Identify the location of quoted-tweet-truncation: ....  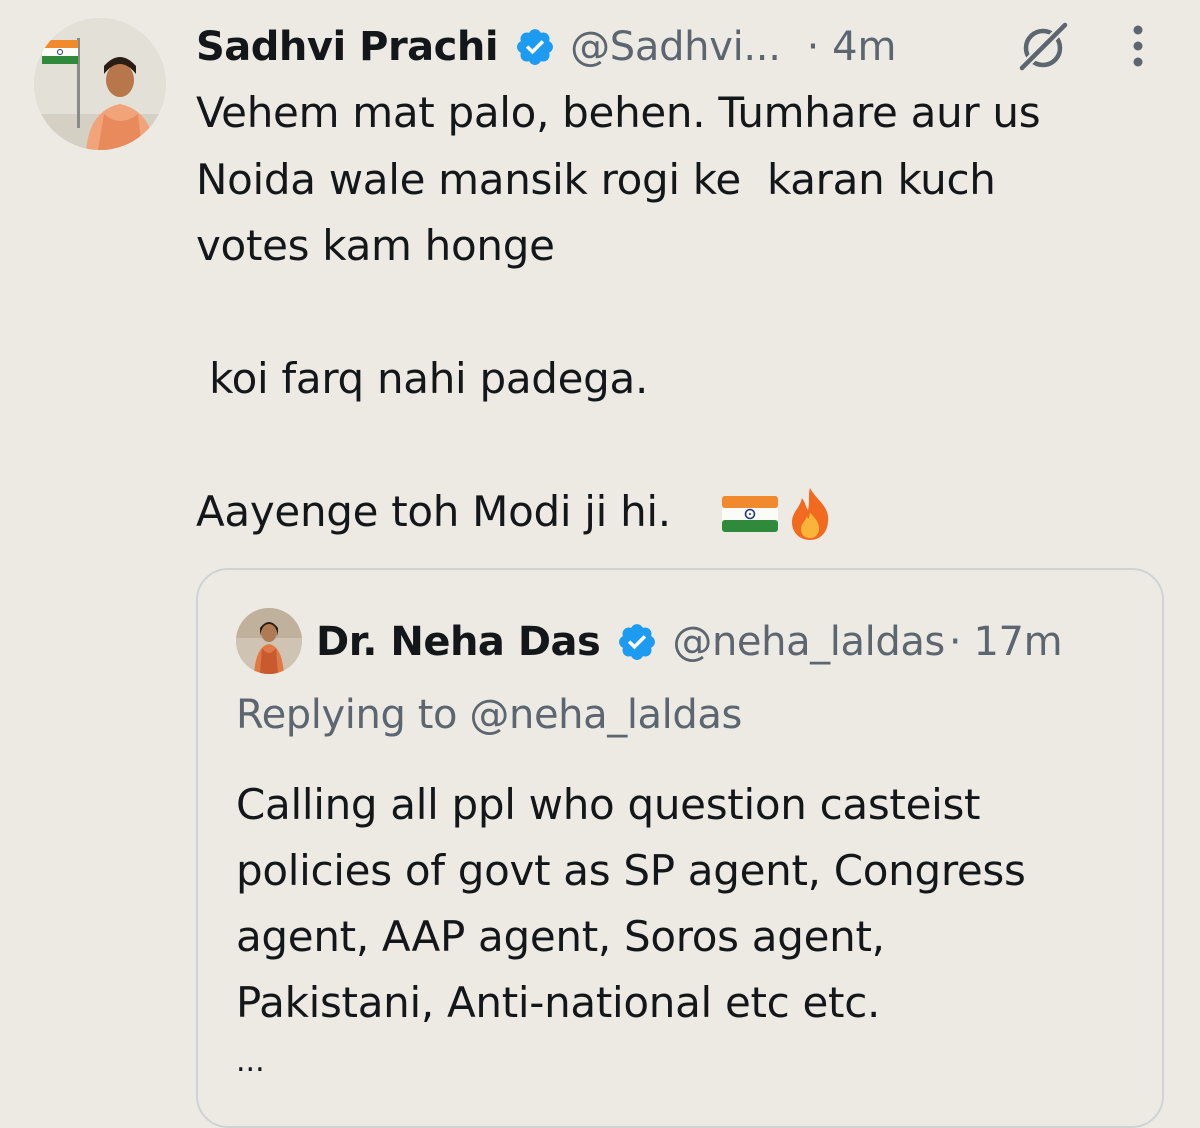
(250, 1061).